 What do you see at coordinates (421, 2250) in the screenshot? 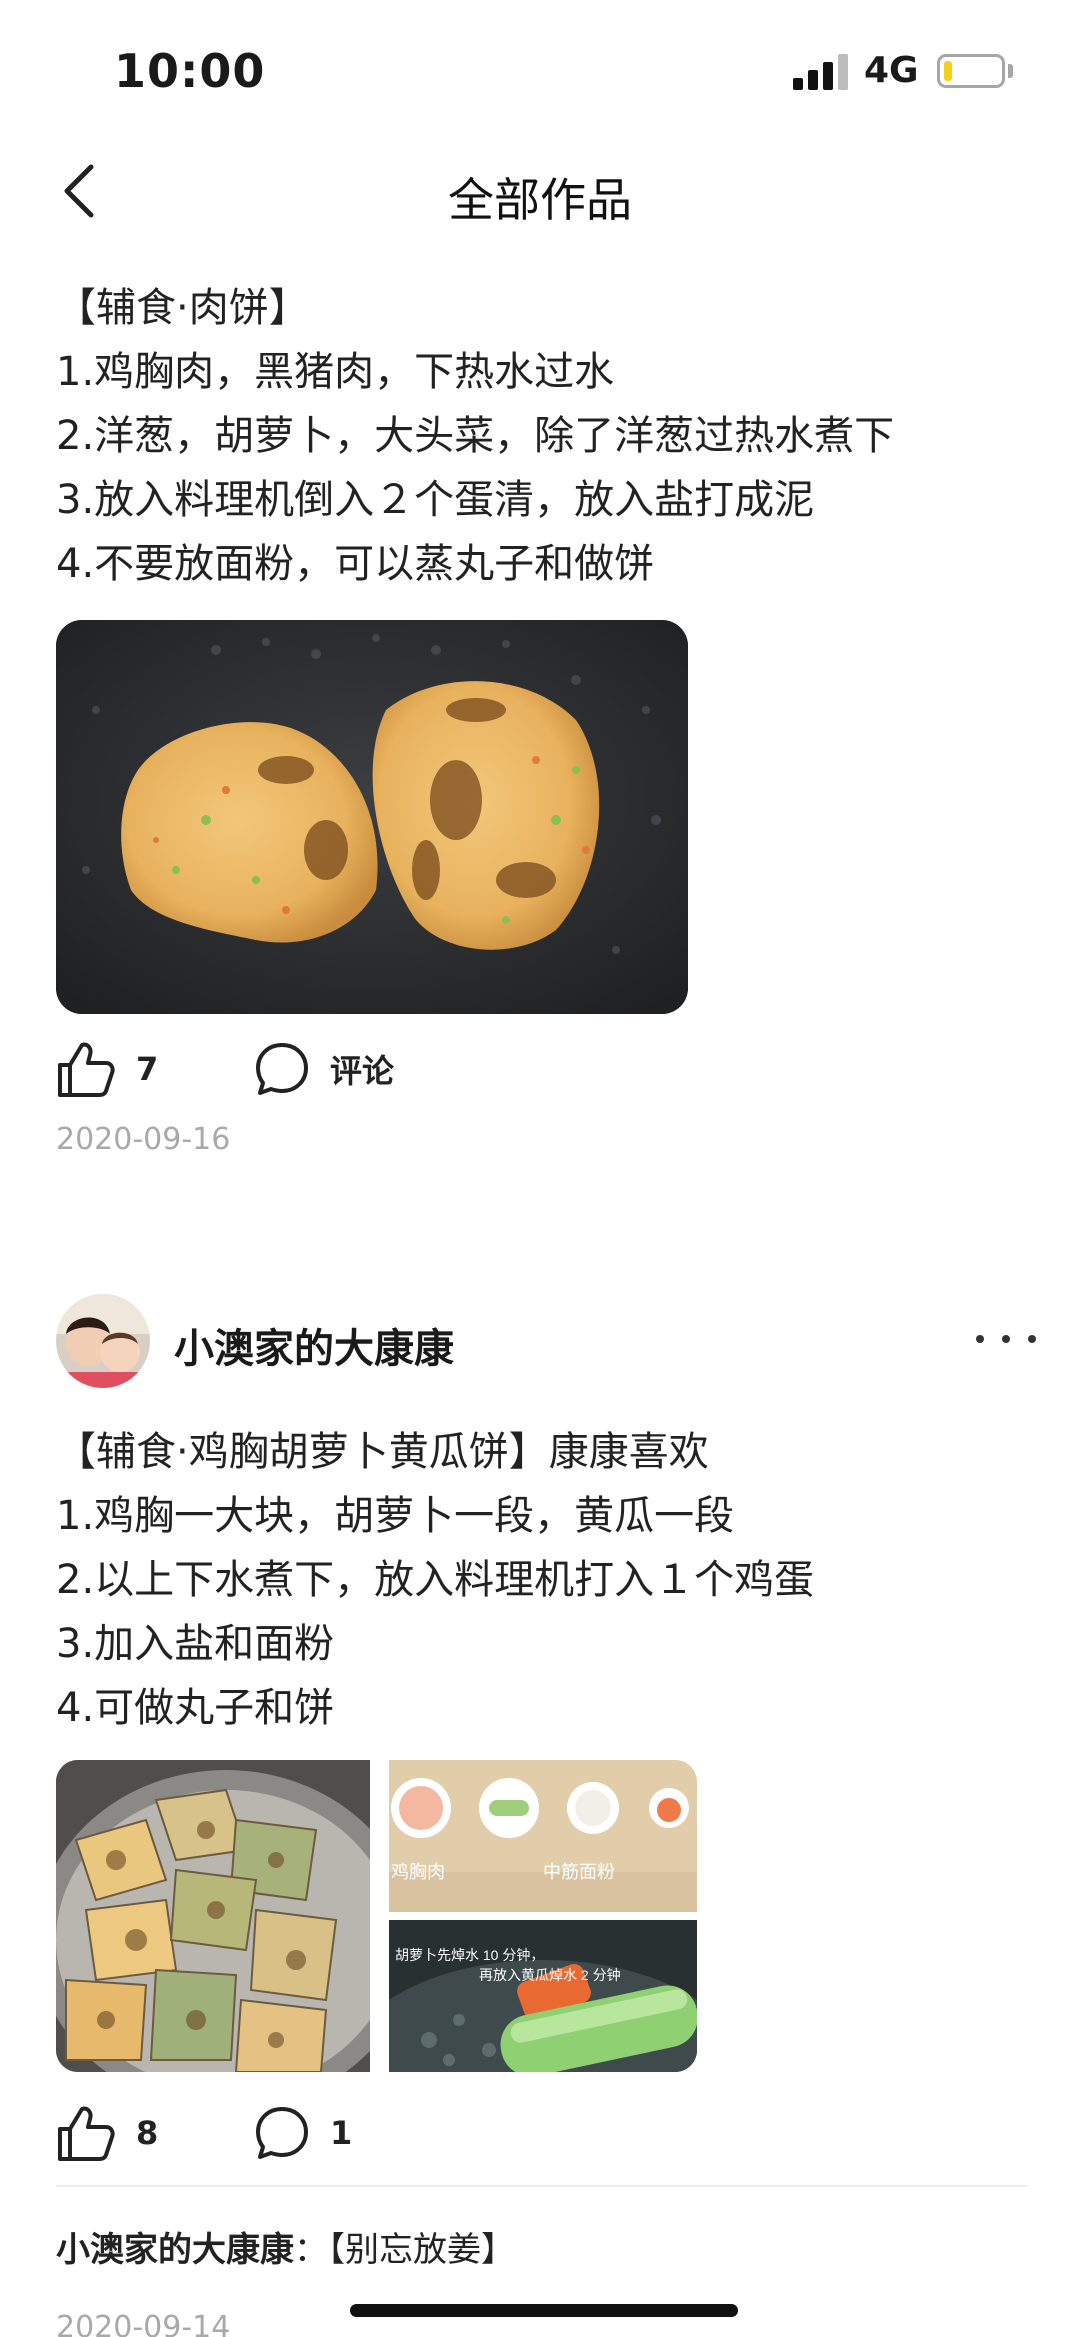
I see `comment-text: 【别忘放姜】` at bounding box center [421, 2250].